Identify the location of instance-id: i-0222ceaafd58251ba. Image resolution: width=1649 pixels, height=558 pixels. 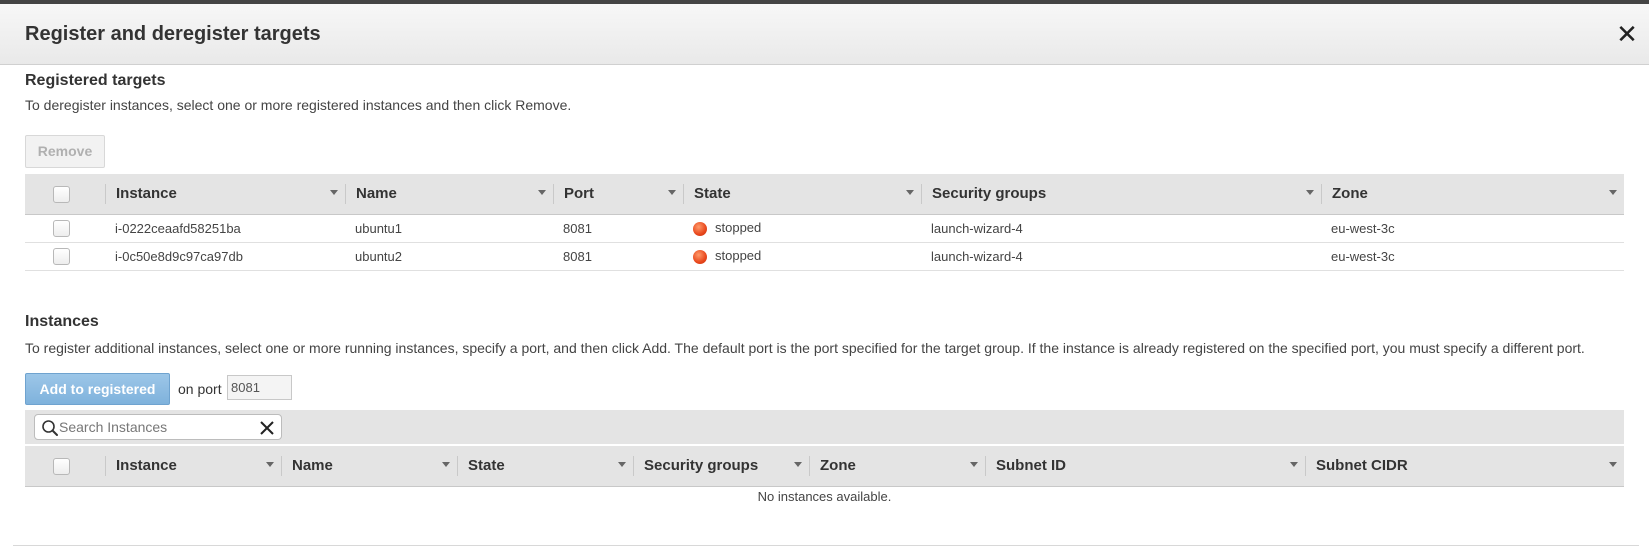
(225, 228).